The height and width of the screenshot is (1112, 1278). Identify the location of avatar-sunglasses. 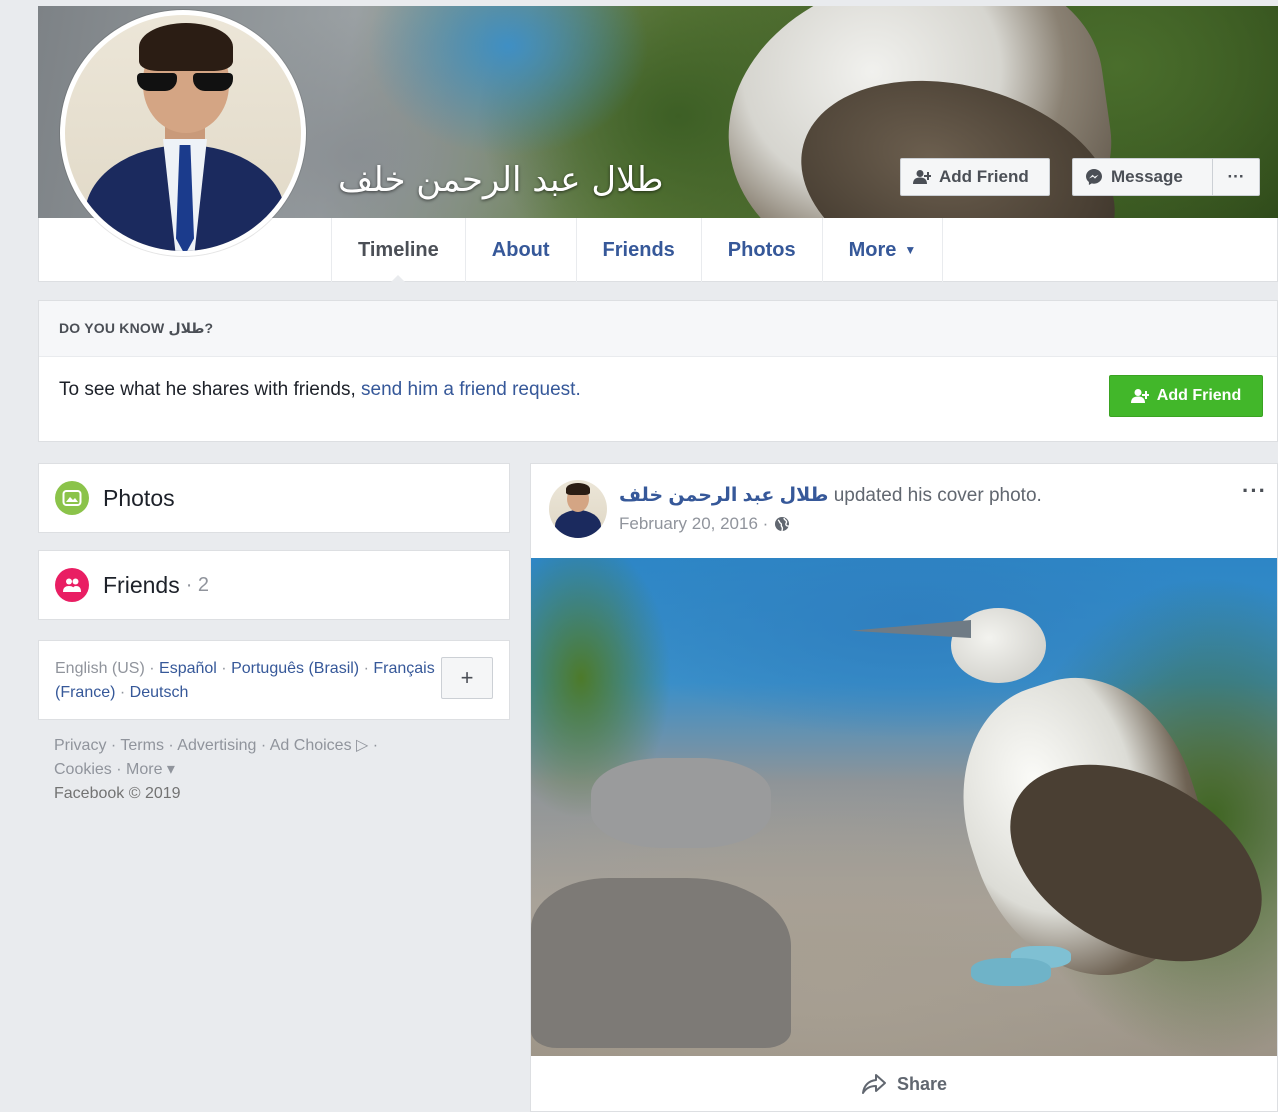
(185, 82).